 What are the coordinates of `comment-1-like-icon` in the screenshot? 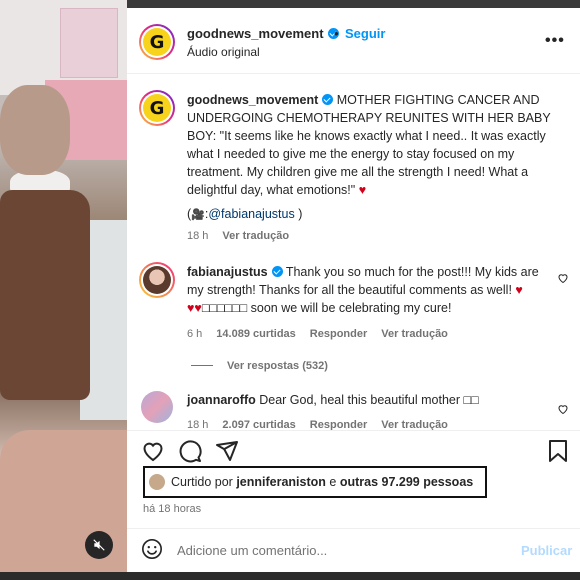 It's located at (563, 278).